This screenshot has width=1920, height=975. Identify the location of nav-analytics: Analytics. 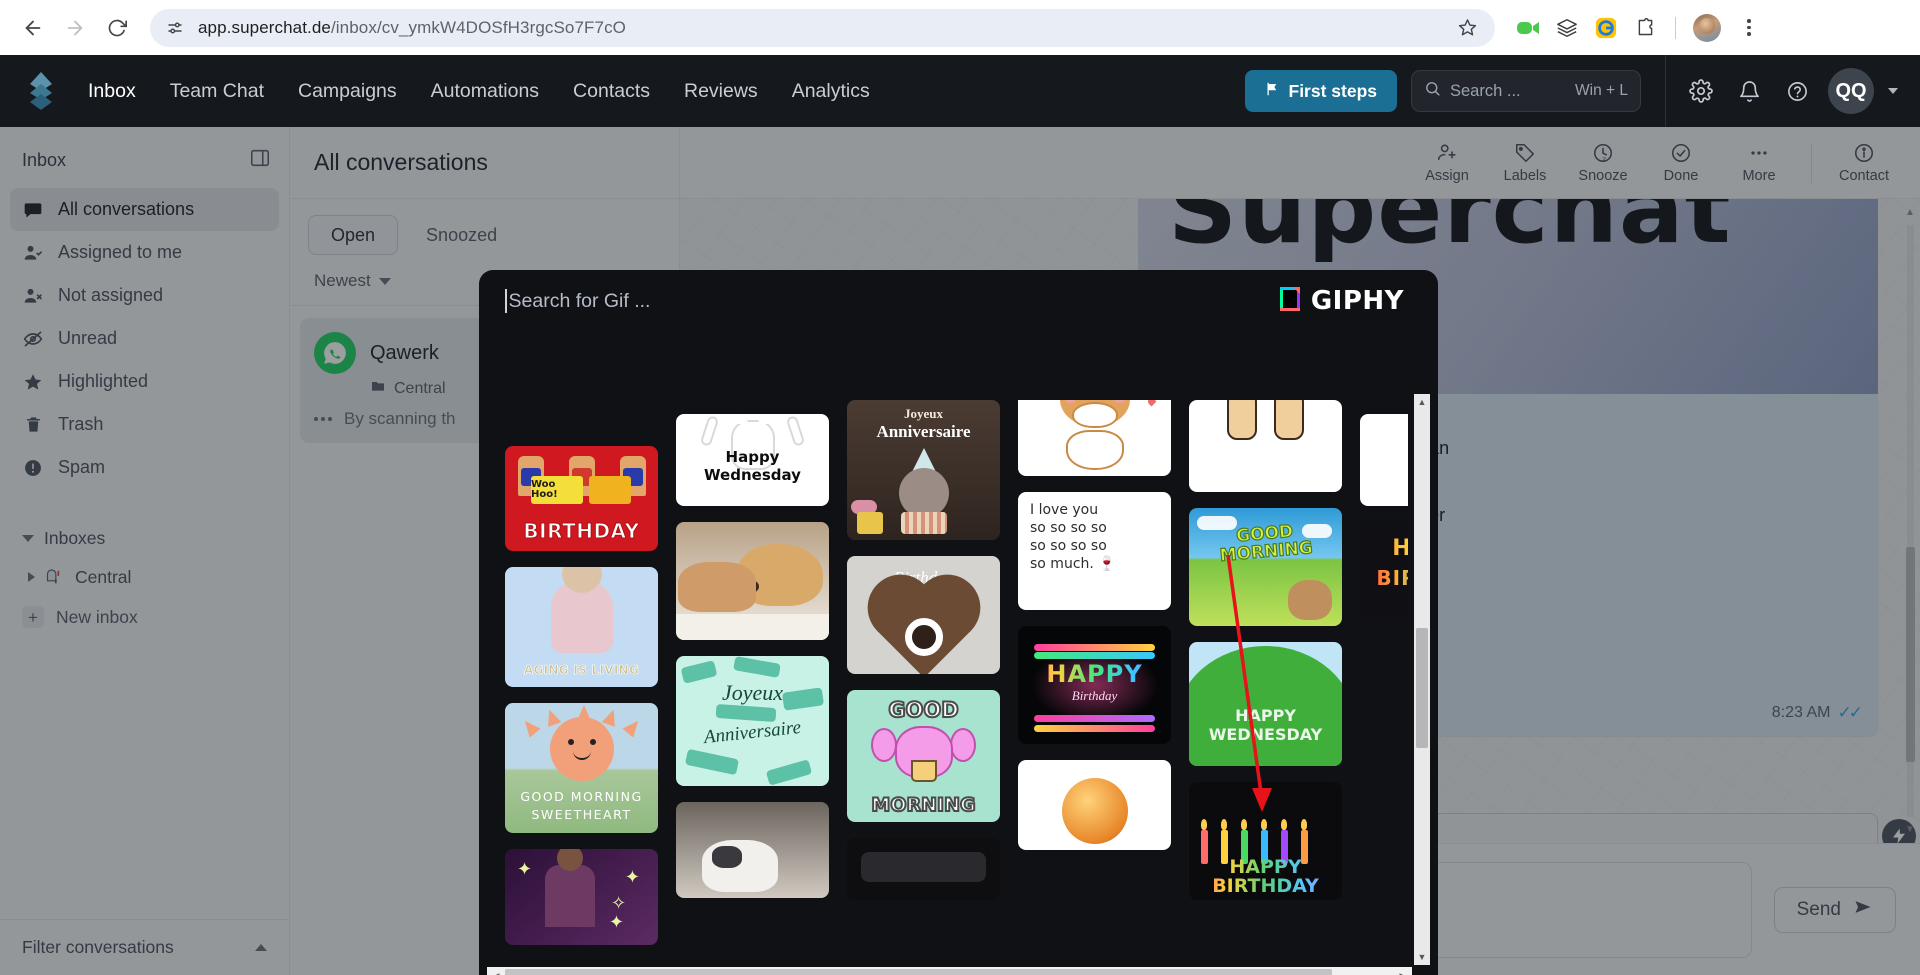
(831, 91).